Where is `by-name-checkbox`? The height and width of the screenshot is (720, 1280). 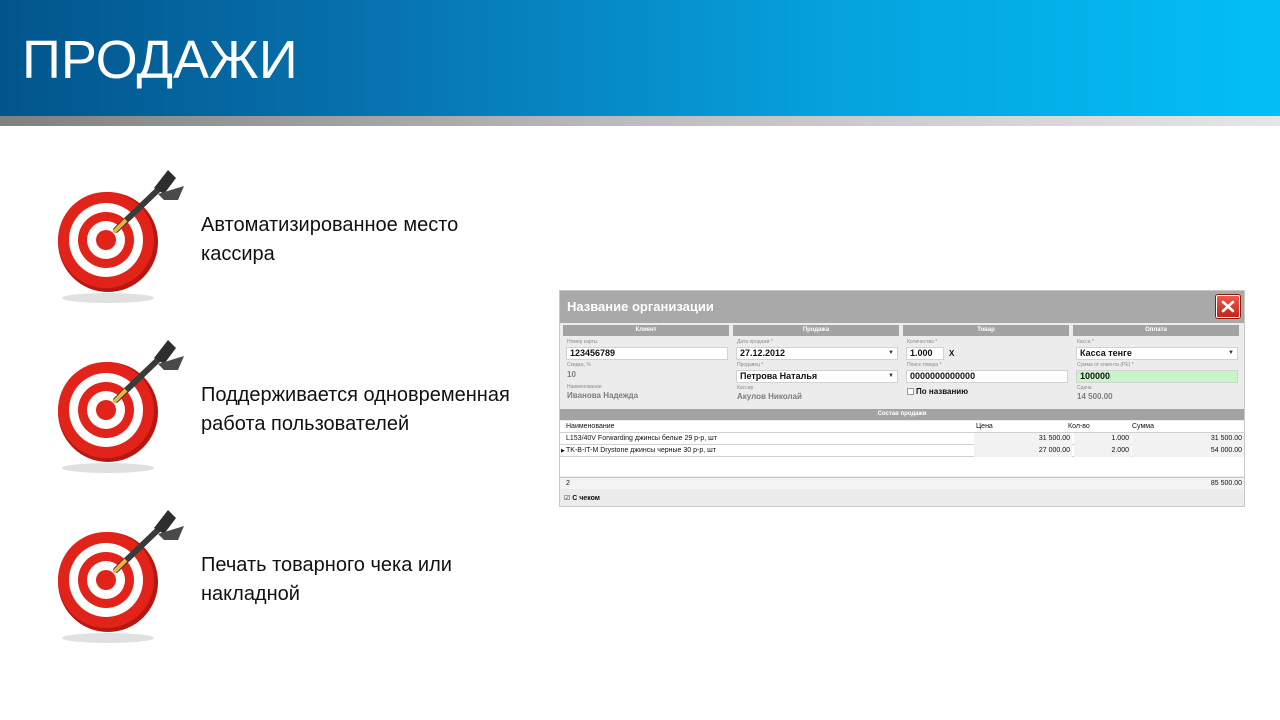
by-name-checkbox is located at coordinates (910, 391).